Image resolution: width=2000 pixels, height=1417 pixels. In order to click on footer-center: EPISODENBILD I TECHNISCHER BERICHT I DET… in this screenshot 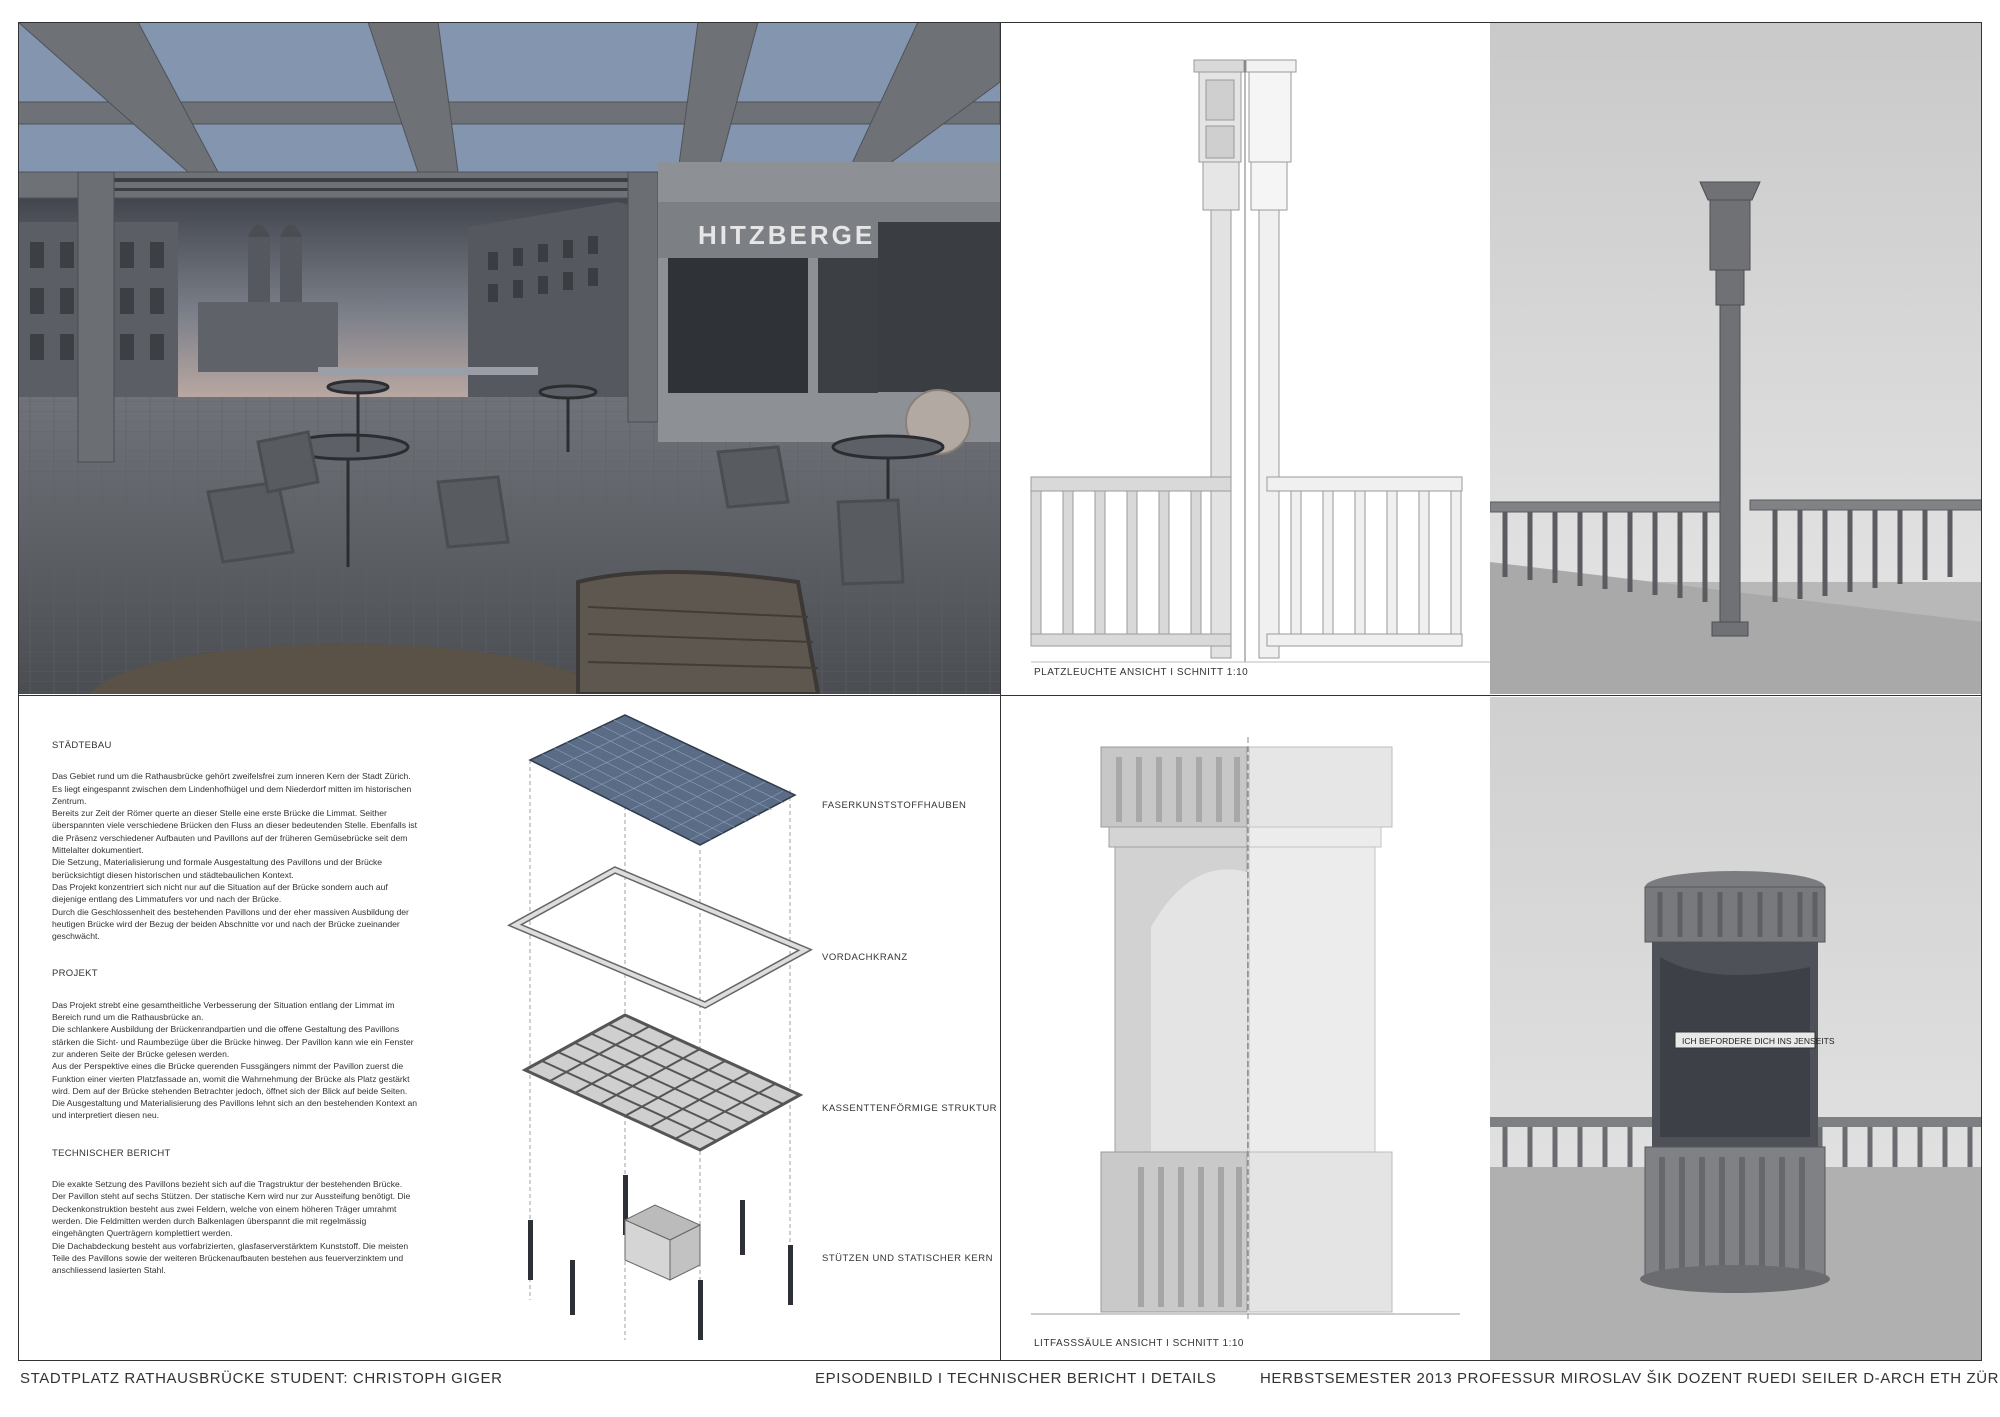, I will do `click(1016, 1378)`.